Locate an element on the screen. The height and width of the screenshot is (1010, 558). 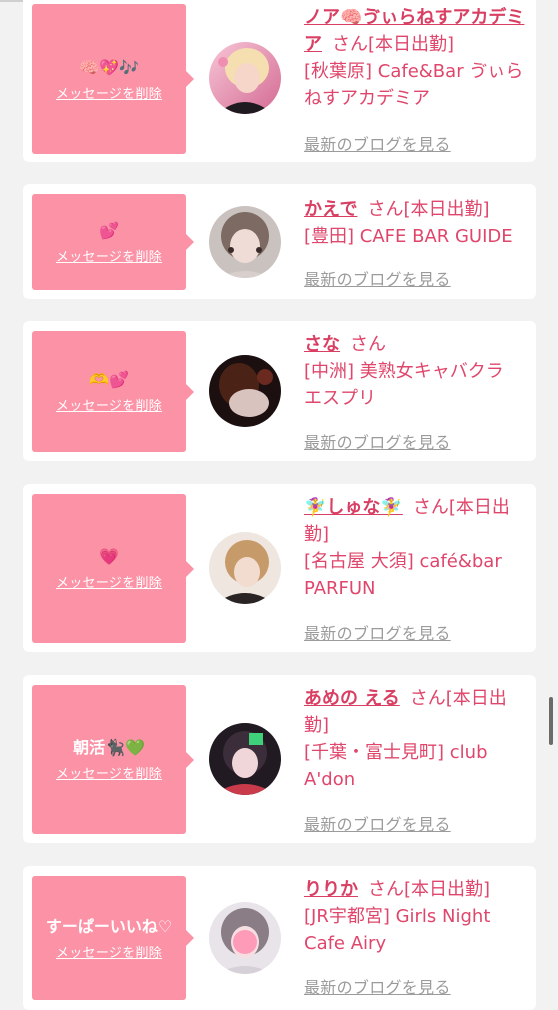
message-bubble: 🫶💕 メッセージを削除 is located at coordinates (113, 391).